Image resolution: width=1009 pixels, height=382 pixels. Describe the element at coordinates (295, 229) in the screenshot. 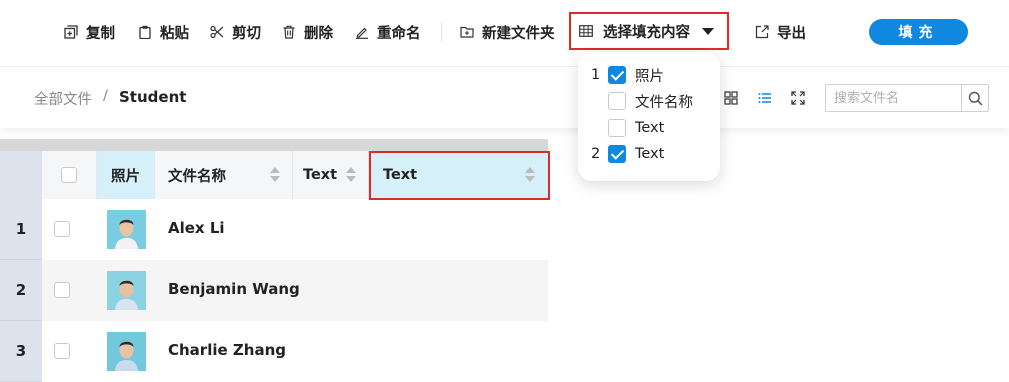

I see `row-body: Alex Li` at that location.